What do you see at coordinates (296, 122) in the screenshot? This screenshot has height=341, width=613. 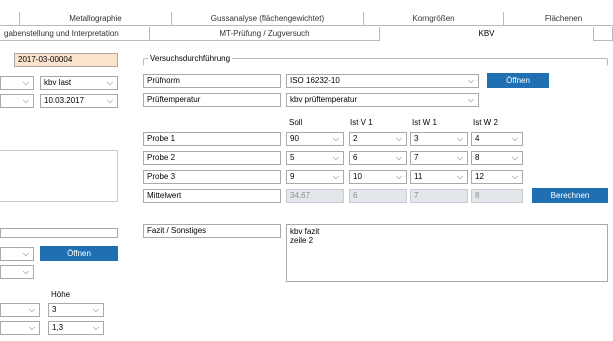 I see `header-soll: Soll` at bounding box center [296, 122].